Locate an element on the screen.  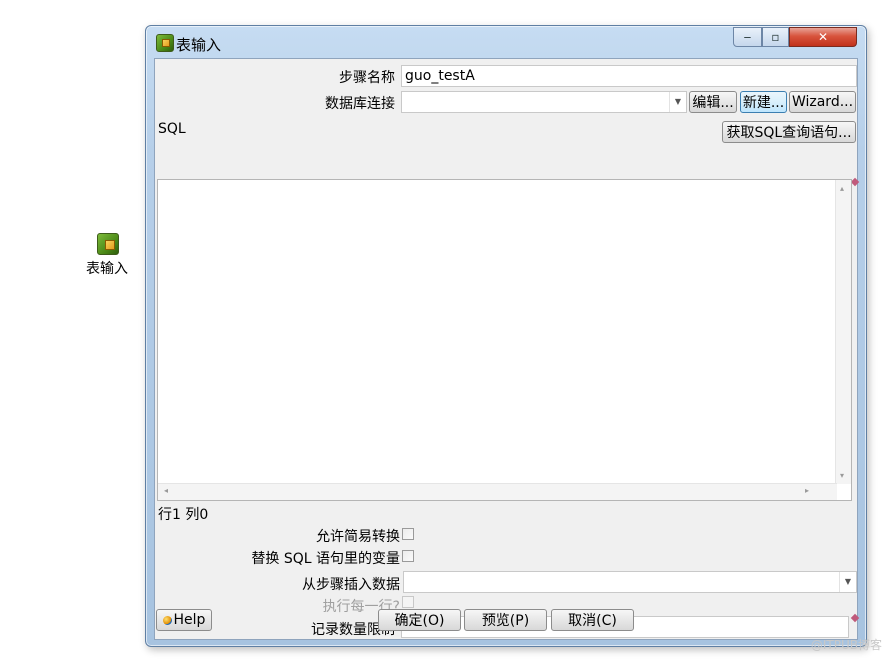
insert-from-step-label: 从步骤插入数据 is located at coordinates (351, 585).